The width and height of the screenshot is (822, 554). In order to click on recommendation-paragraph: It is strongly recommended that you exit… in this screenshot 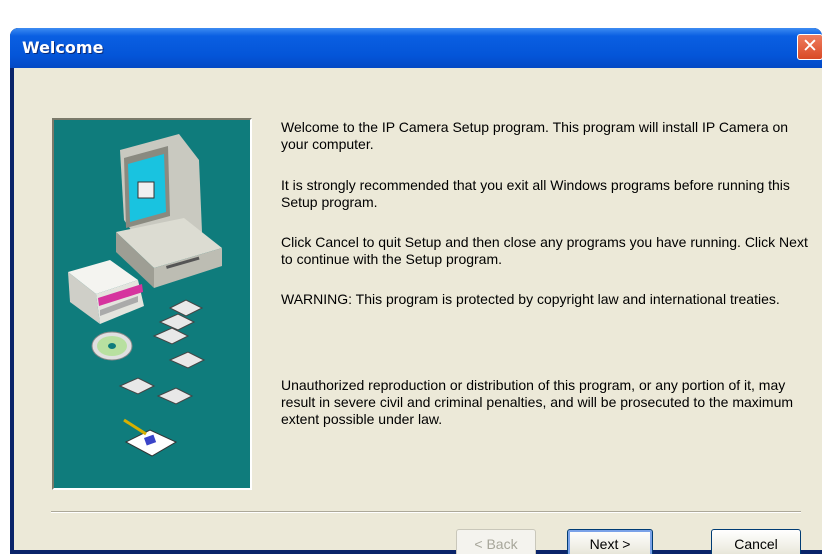, I will do `click(535, 193)`.